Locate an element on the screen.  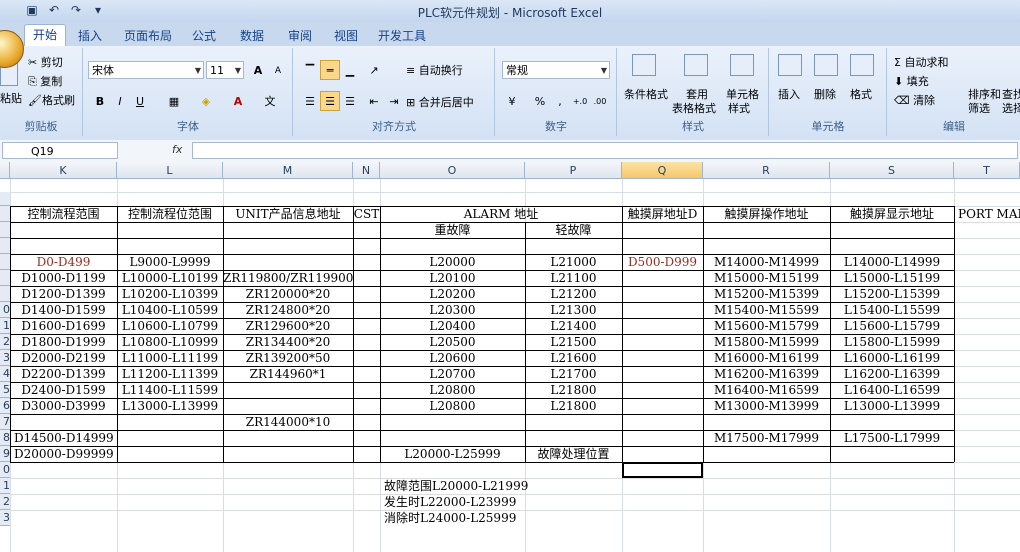
column-header-q: Q is located at coordinates (662, 170).